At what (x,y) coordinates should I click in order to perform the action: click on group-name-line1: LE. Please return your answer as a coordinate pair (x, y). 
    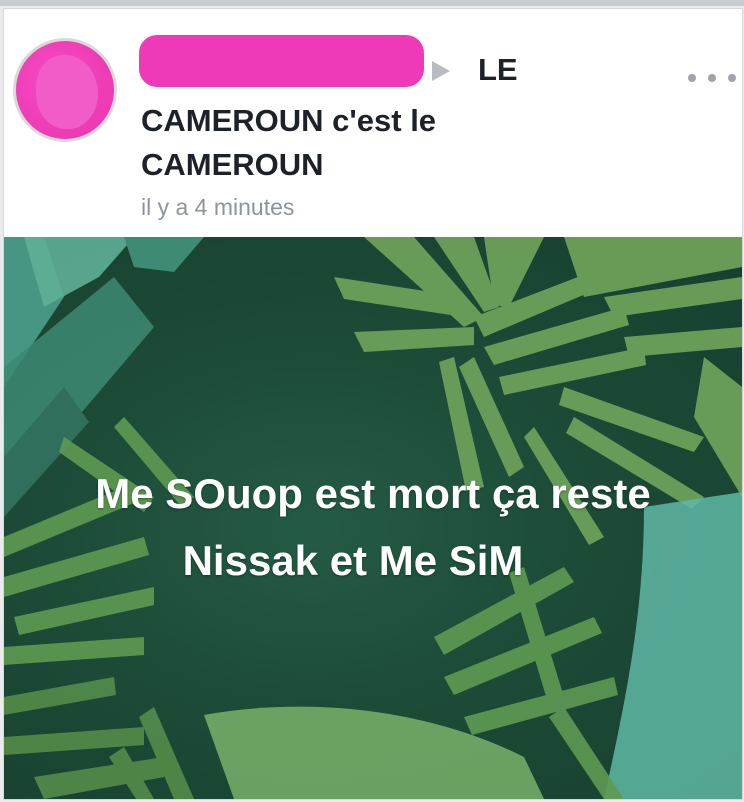
    Looking at the image, I should click on (498, 70).